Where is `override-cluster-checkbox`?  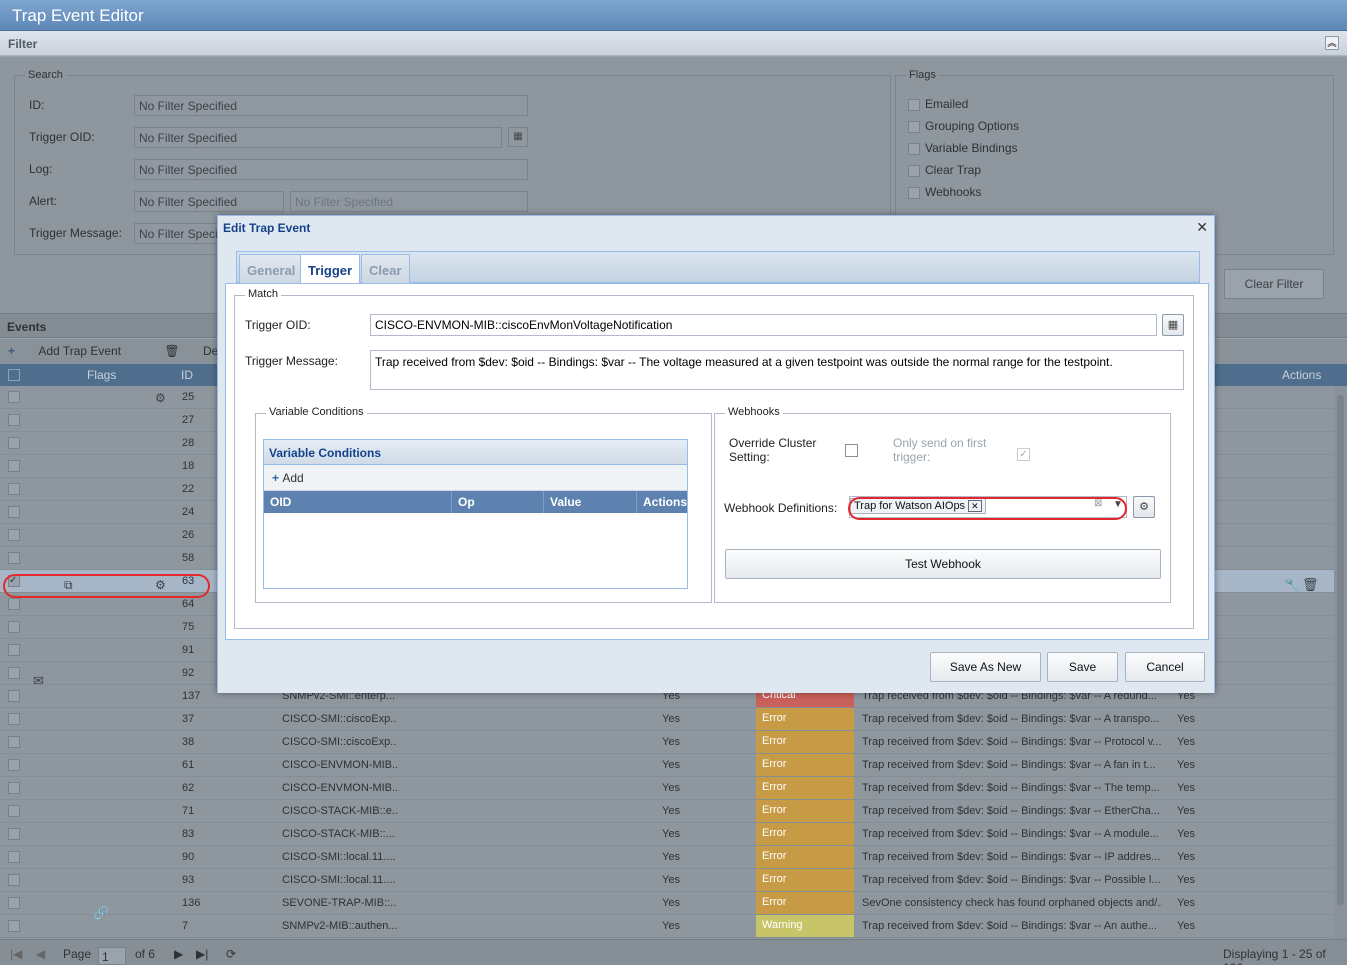
override-cluster-checkbox is located at coordinates (851, 450).